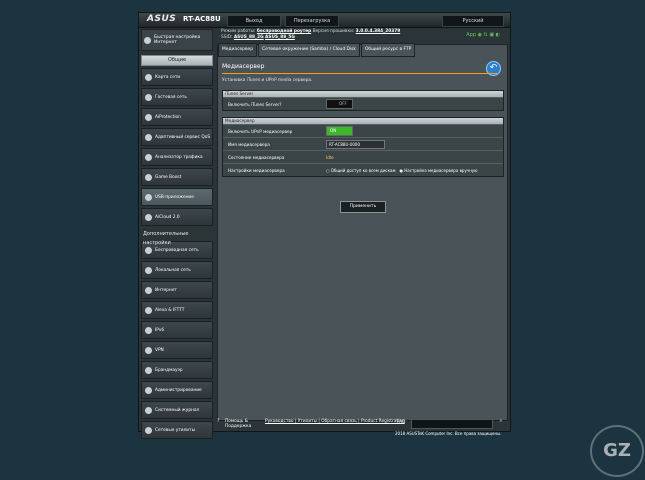 The height and width of the screenshot is (480, 645). What do you see at coordinates (148, 290) in the screenshot?
I see `internet-icon` at bounding box center [148, 290].